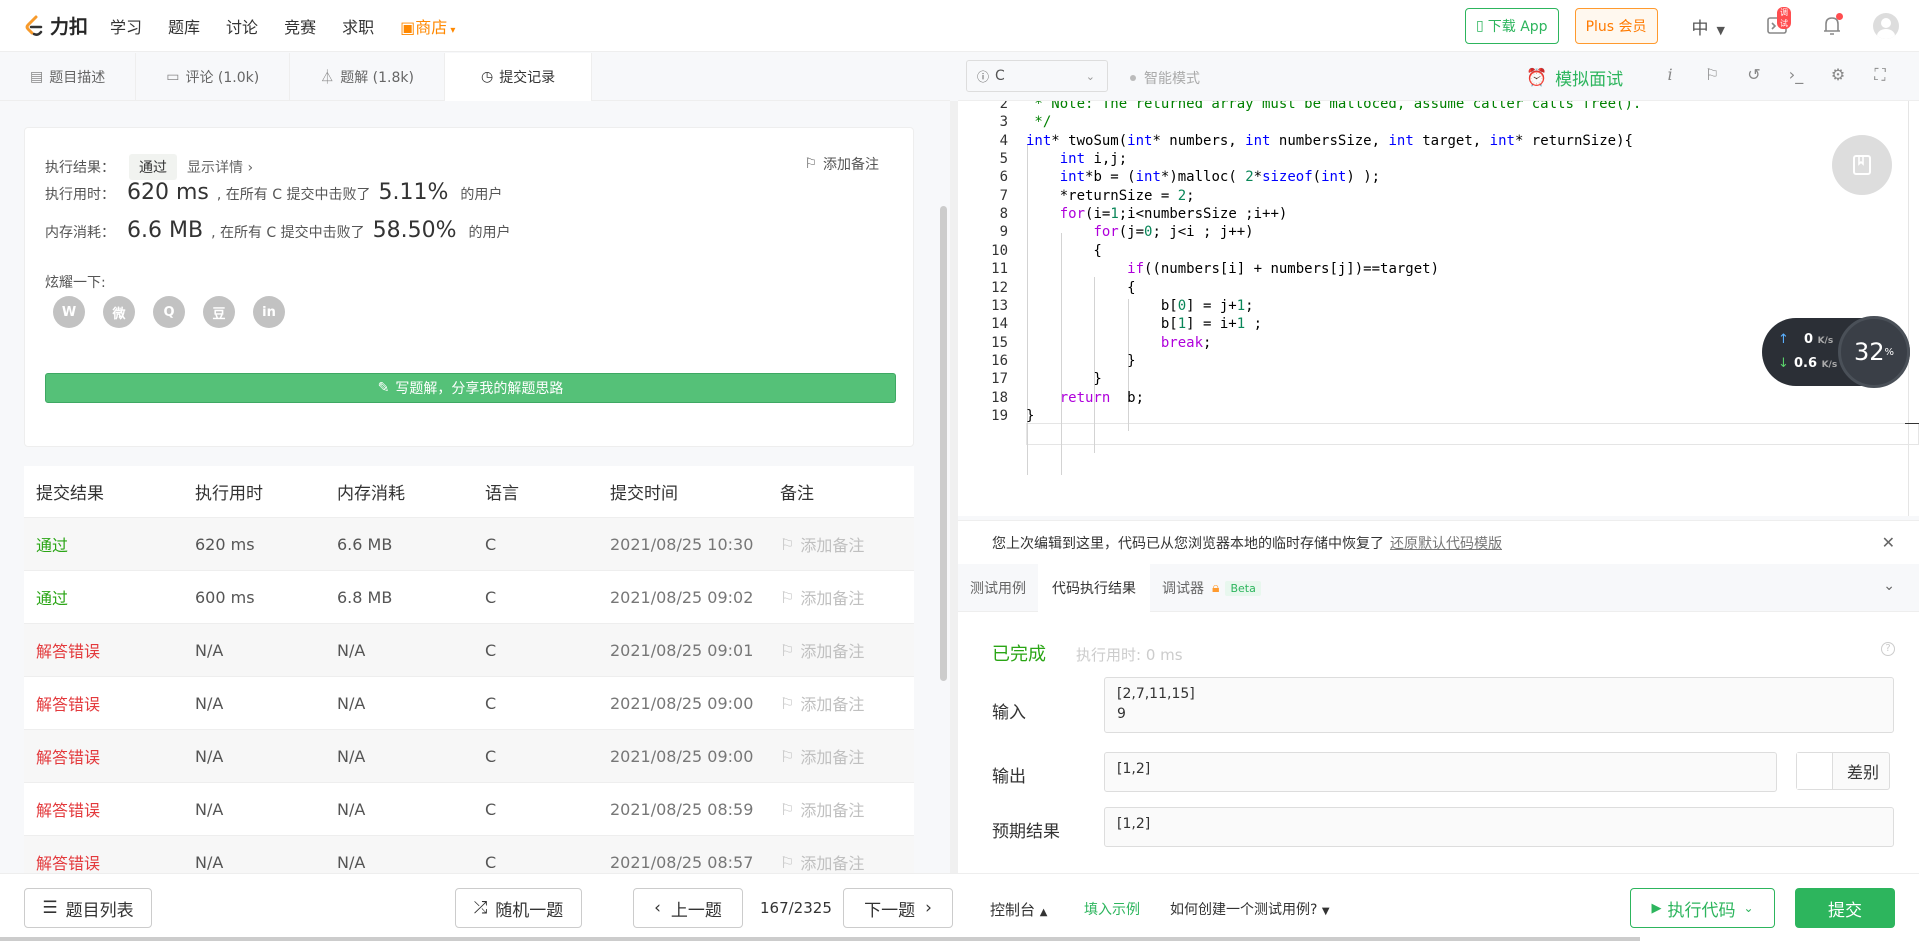  Describe the element at coordinates (300, 26) in the screenshot. I see `nav-contest: 竞赛` at that location.